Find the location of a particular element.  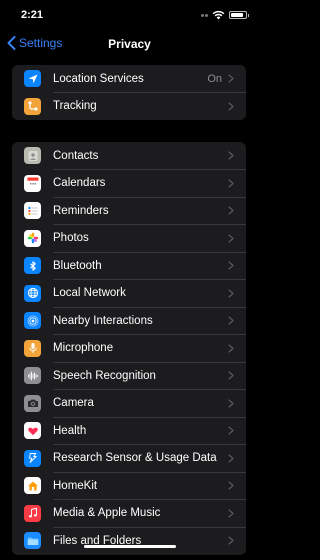

privacy-item-label: Location Services is located at coordinates (98, 78).